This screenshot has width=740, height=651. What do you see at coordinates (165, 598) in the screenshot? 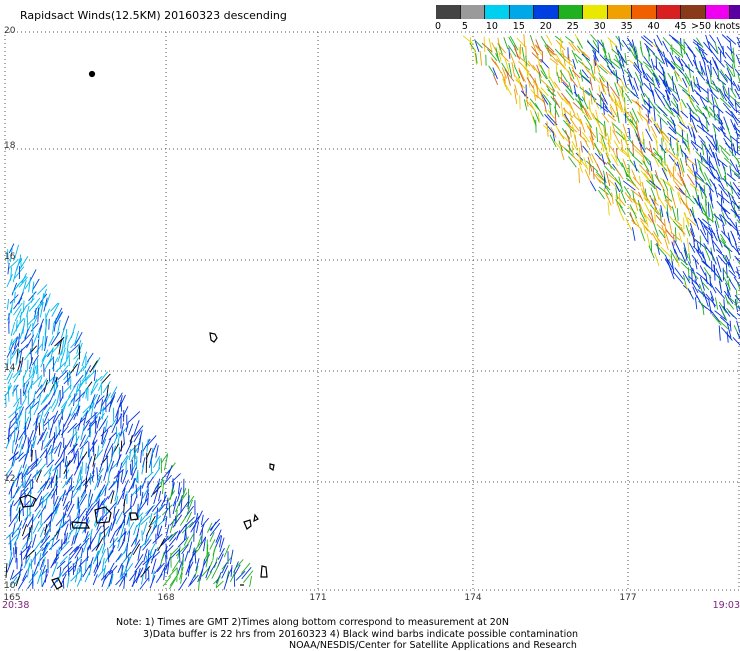
I see `lon-label-168: 168` at bounding box center [165, 598].